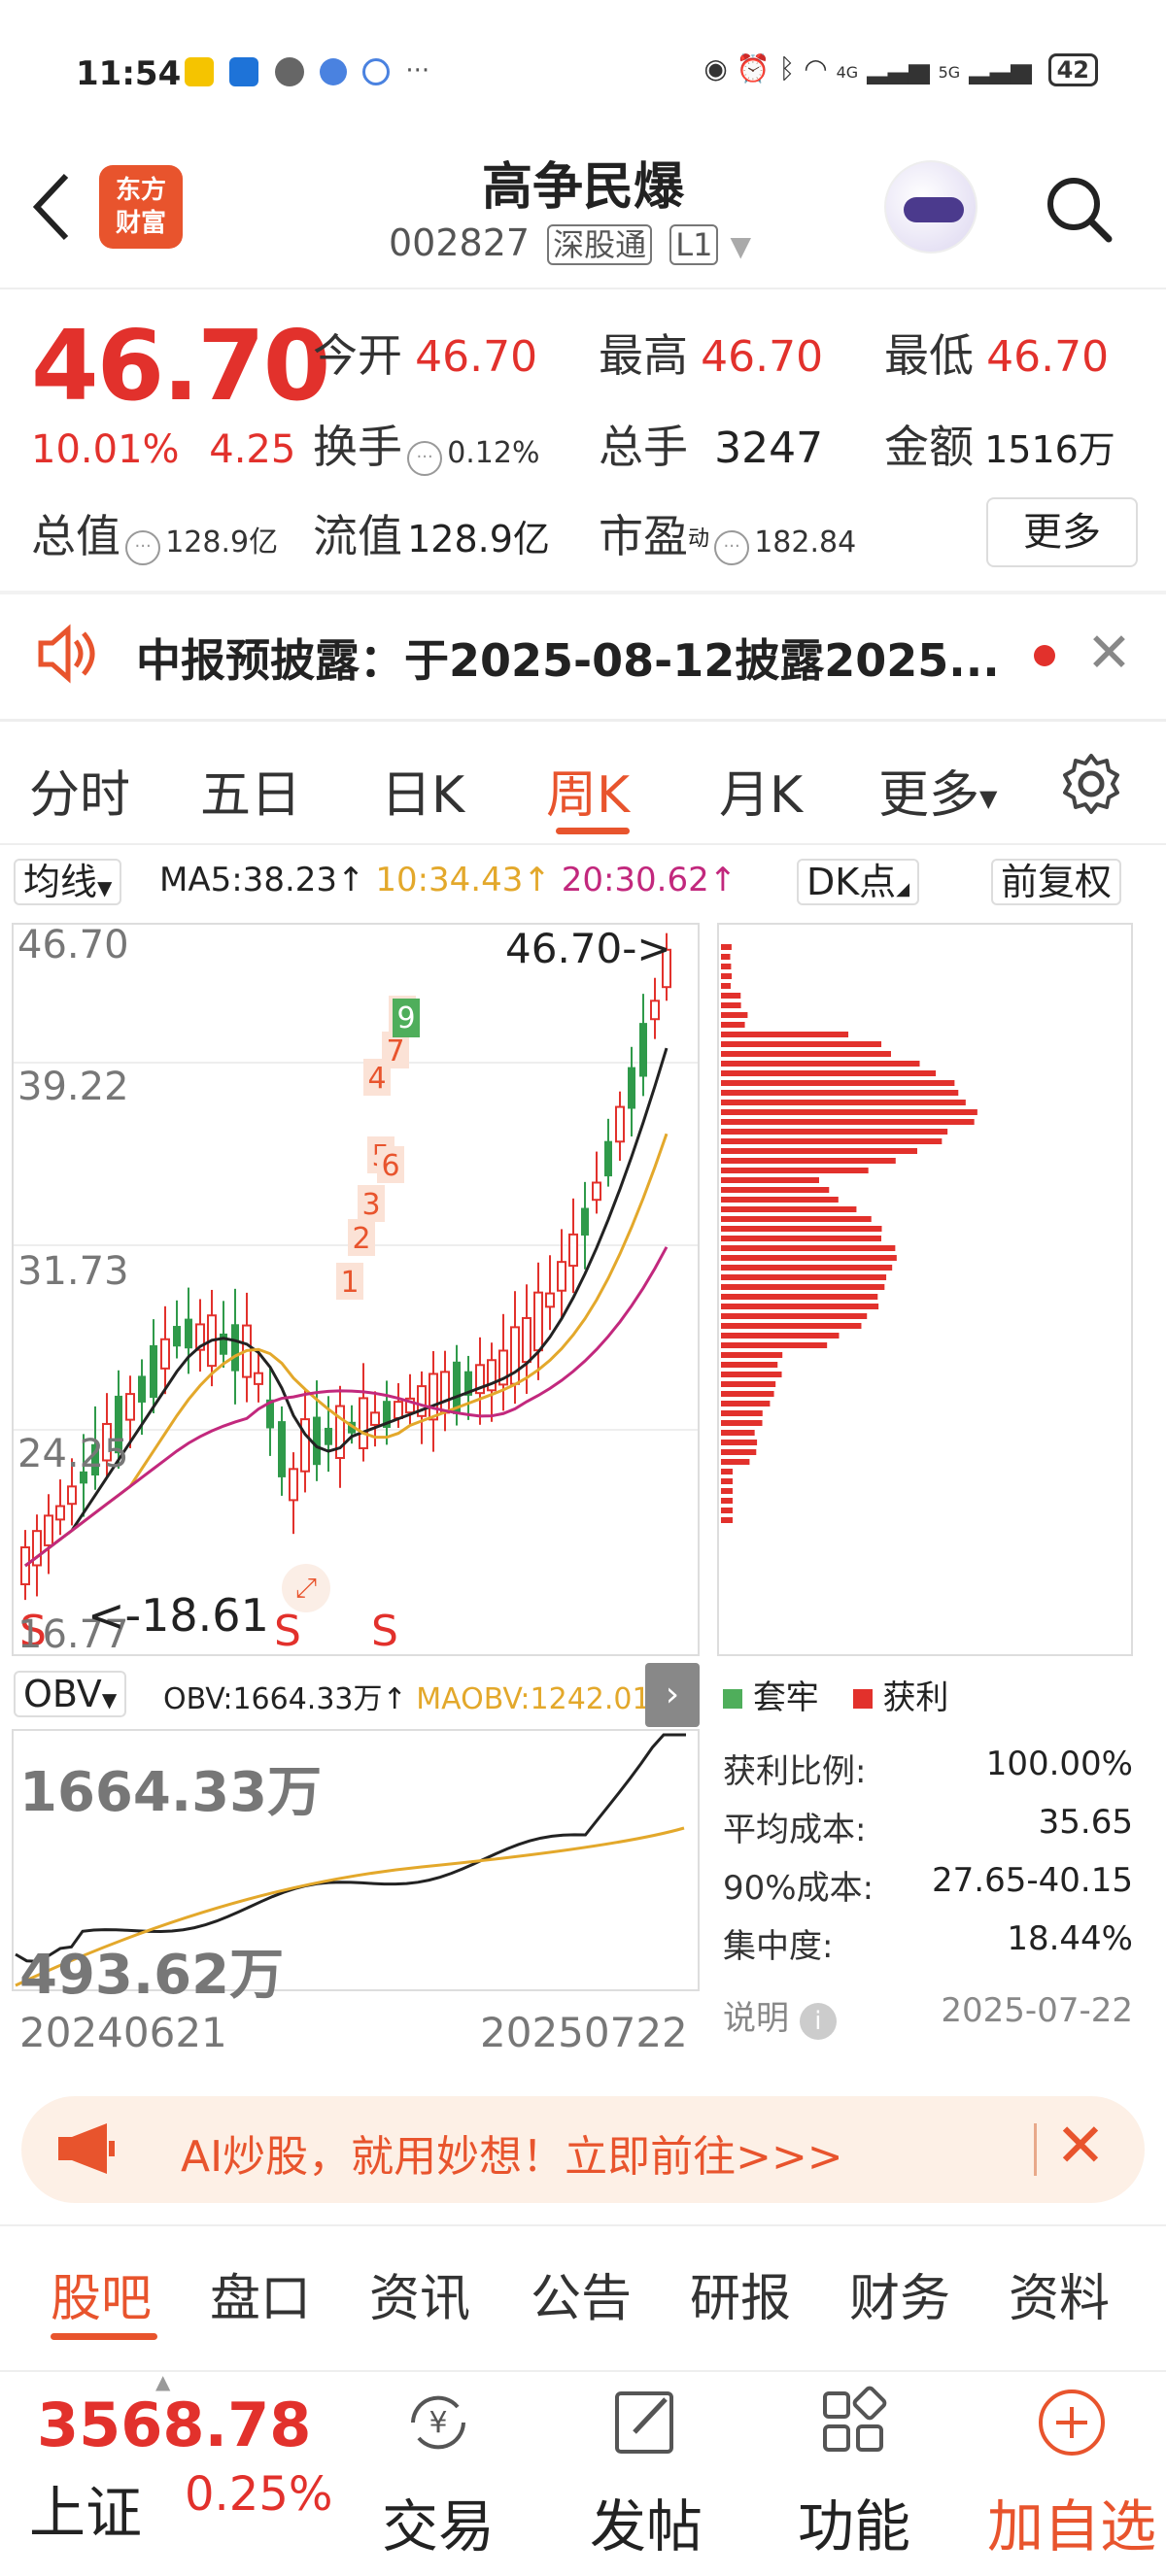 This screenshot has width=1166, height=2576. Describe the element at coordinates (646, 2474) in the screenshot. I see `nav-post: 发帖` at that location.